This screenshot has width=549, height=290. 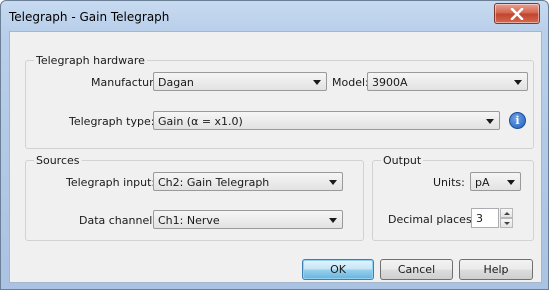 I want to click on telegraph-type-value: Gain (α = x1.0), so click(x=200, y=121).